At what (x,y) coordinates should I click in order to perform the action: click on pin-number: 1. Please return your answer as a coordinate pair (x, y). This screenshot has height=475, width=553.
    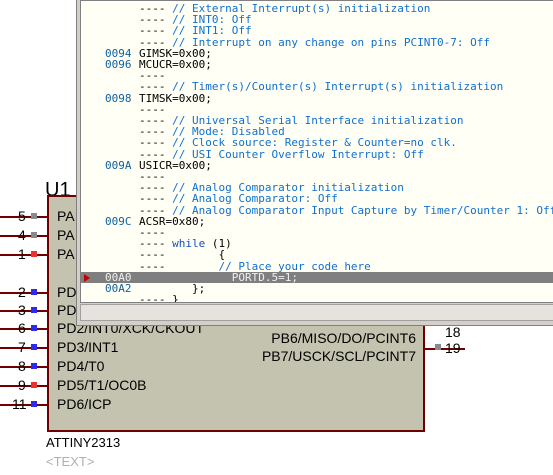
    Looking at the image, I should click on (22, 254).